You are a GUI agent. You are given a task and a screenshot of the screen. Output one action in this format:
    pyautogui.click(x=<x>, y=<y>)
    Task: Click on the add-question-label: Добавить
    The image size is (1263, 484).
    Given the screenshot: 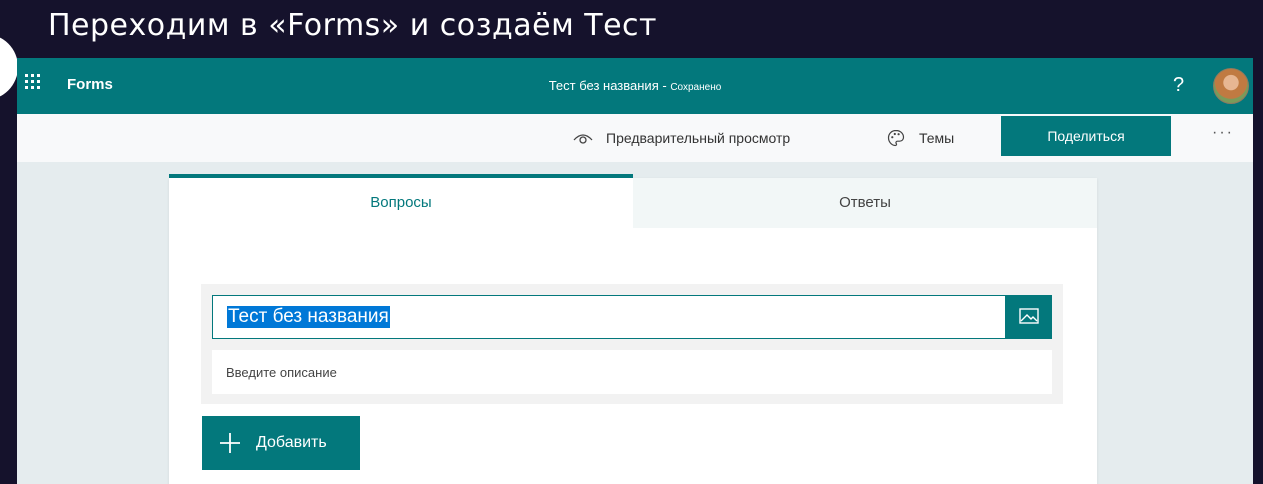 What is the action you would take?
    pyautogui.click(x=291, y=442)
    